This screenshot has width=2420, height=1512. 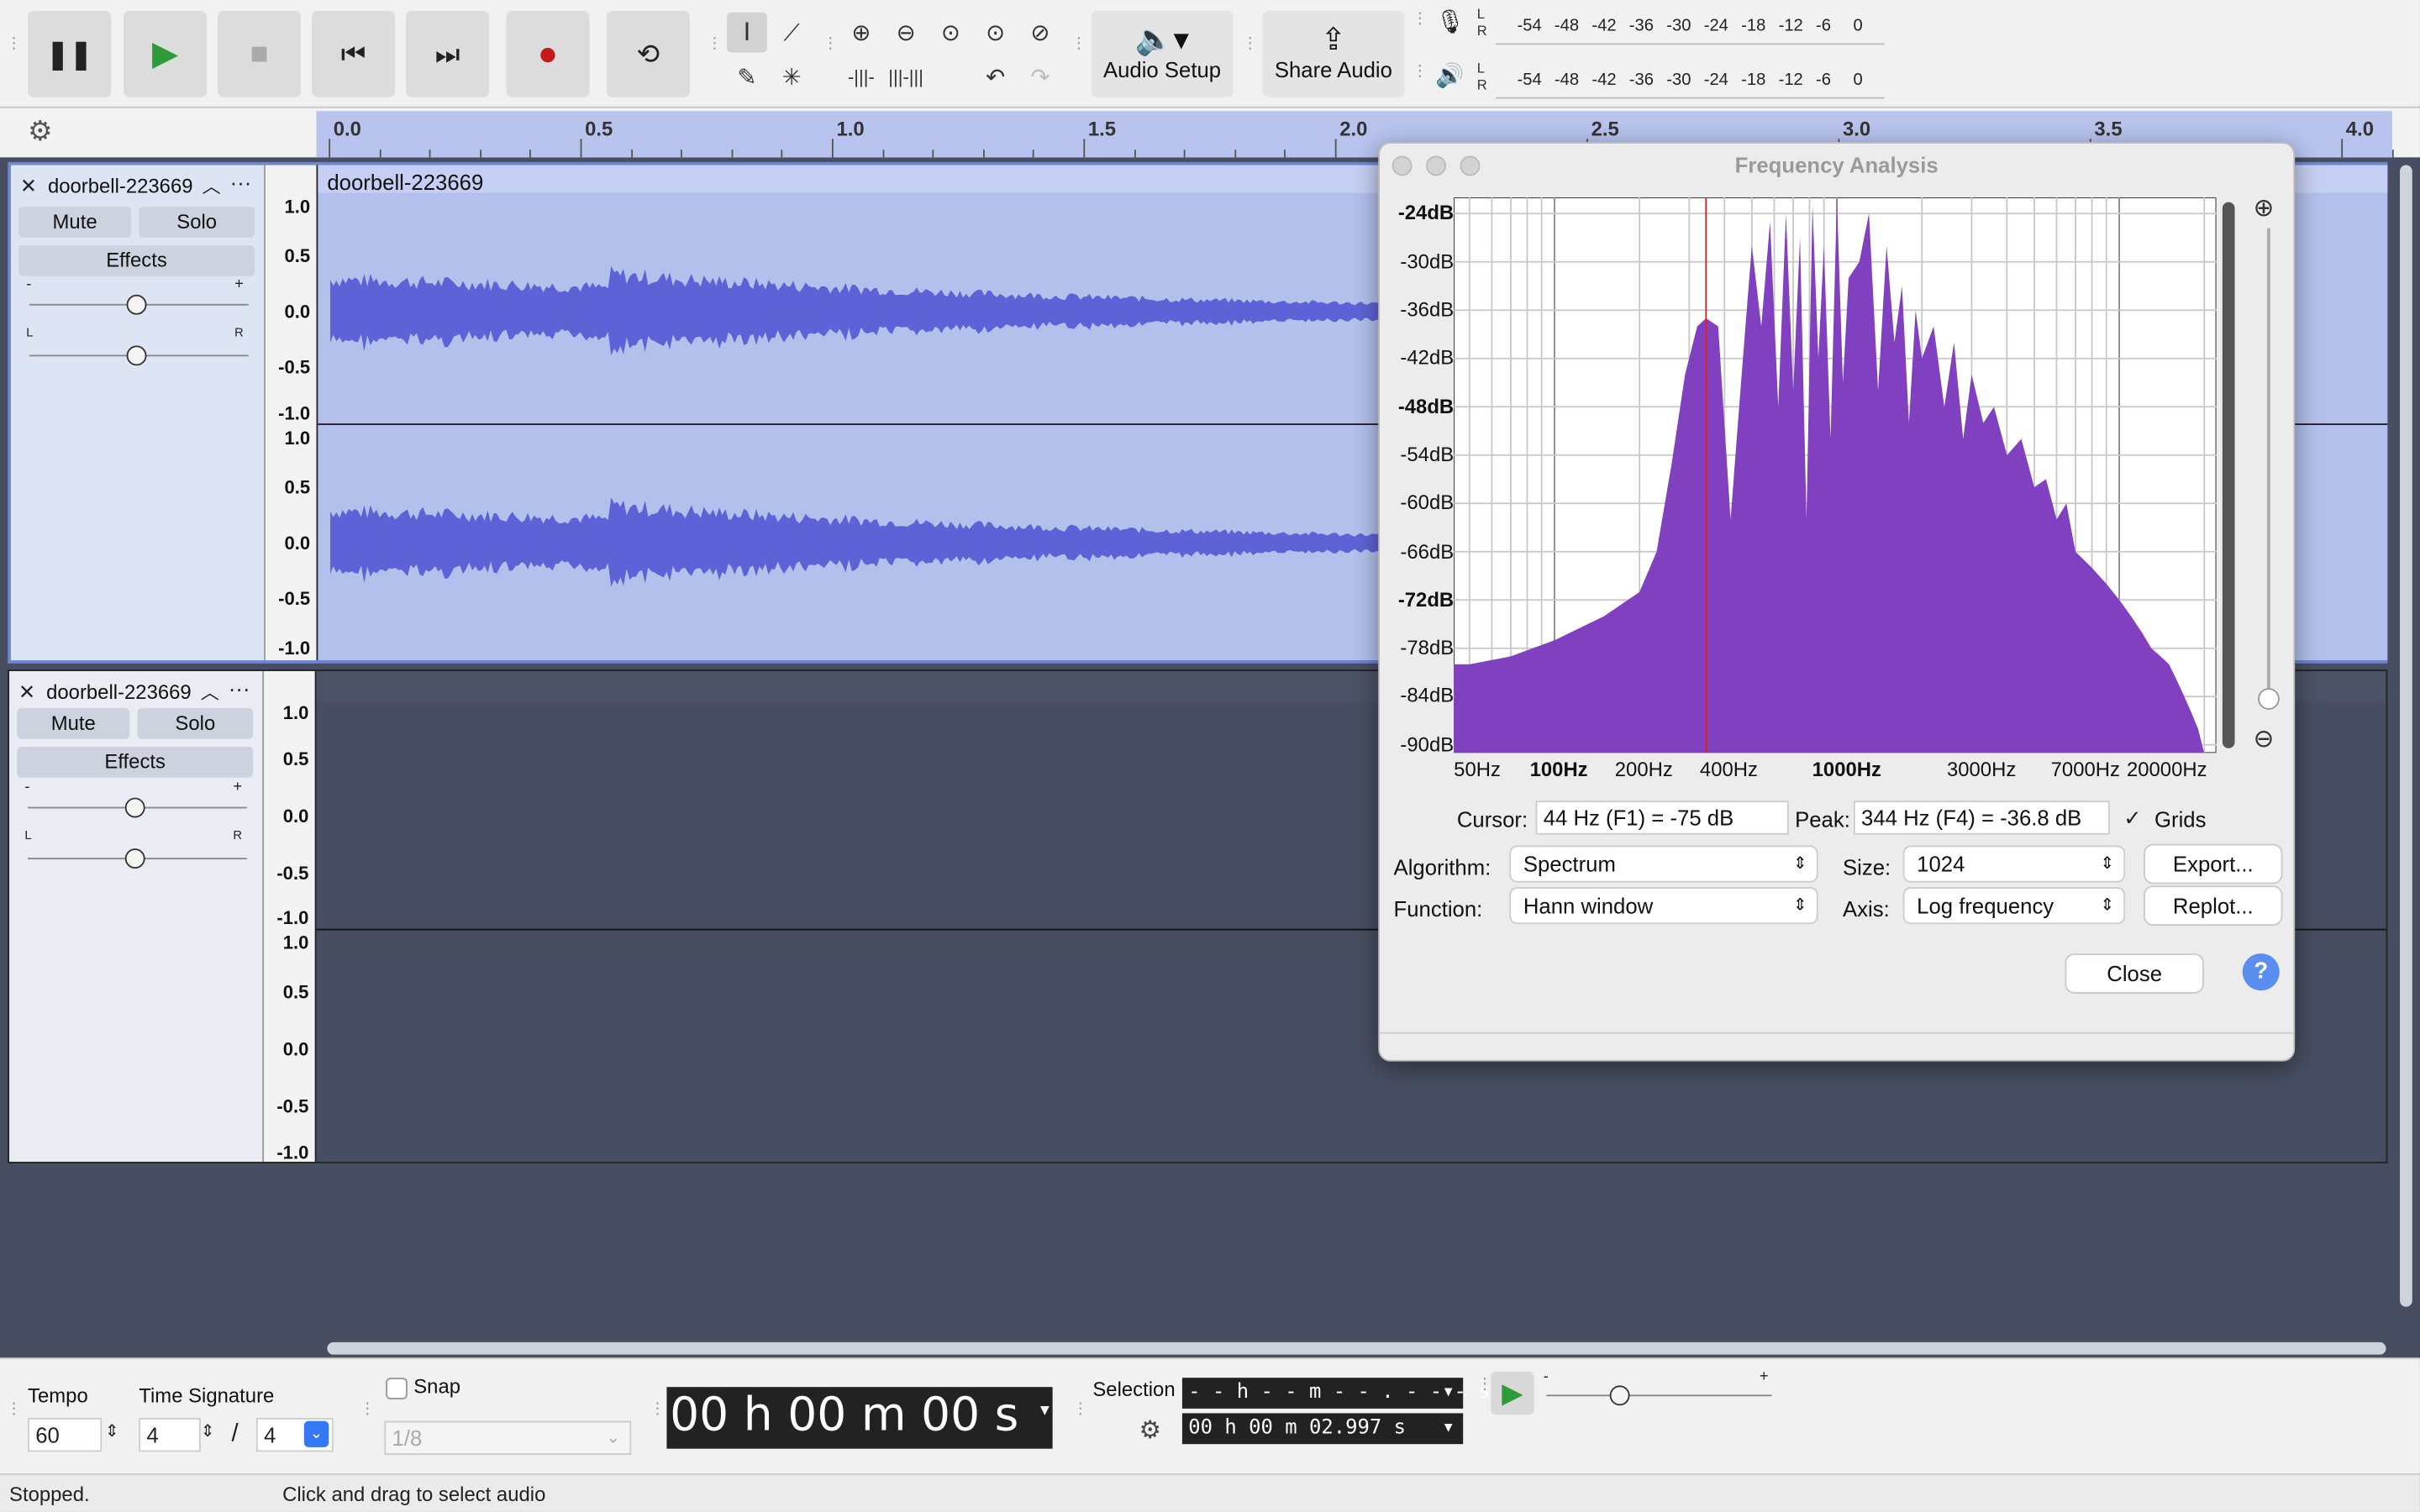 What do you see at coordinates (1420, 71) in the screenshot?
I see `play-meter-grip: ⋮` at bounding box center [1420, 71].